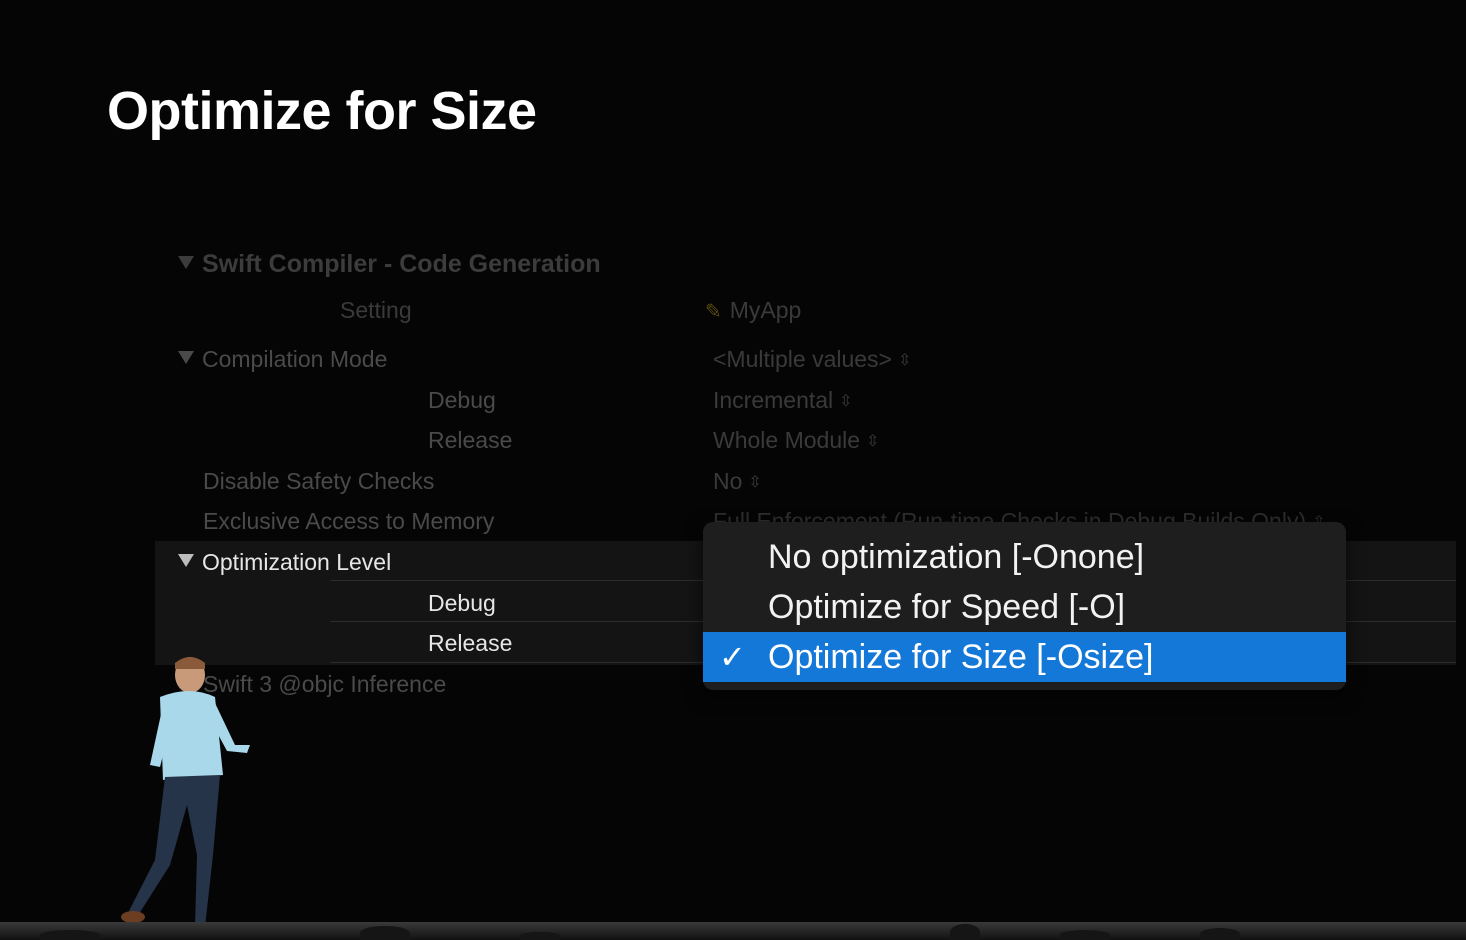 The height and width of the screenshot is (940, 1466). What do you see at coordinates (783, 400) in the screenshot?
I see `compilation-debug-value: Incremental ⇳` at bounding box center [783, 400].